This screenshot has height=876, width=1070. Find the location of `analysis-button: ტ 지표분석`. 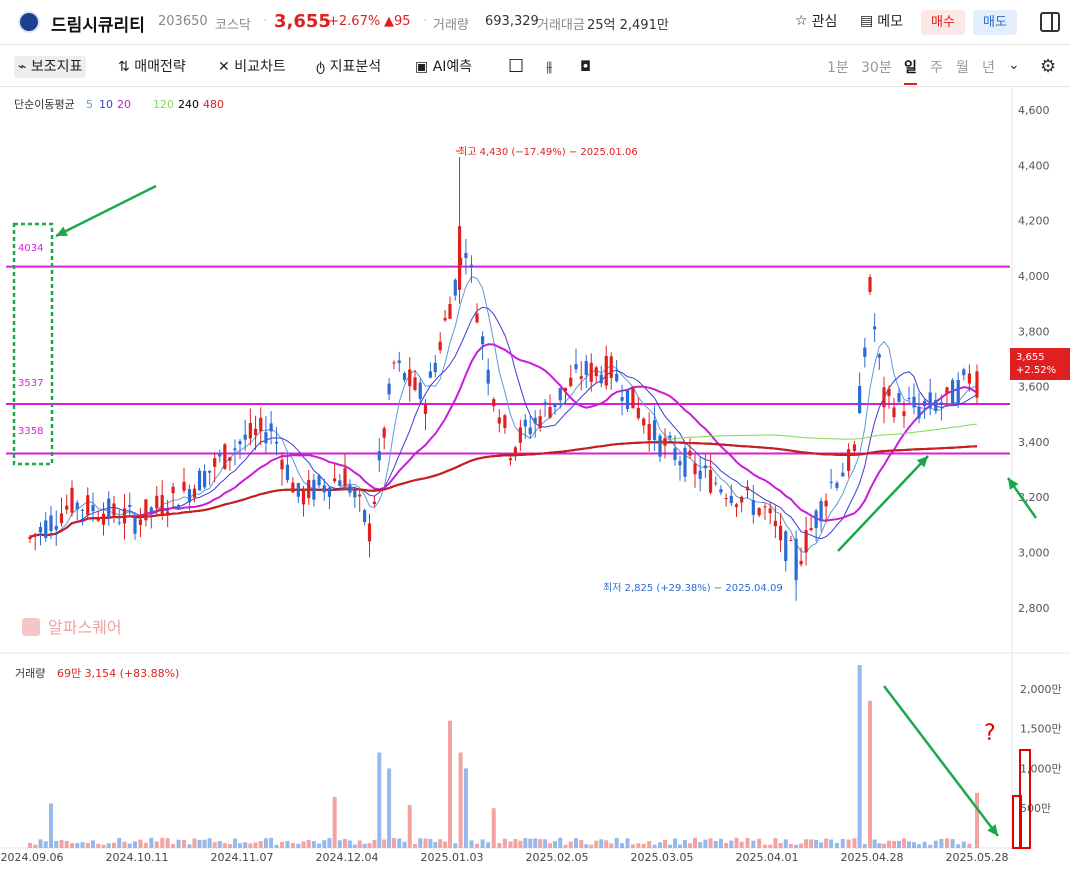

analysis-button: ტ 지표분석 is located at coordinates (348, 67).